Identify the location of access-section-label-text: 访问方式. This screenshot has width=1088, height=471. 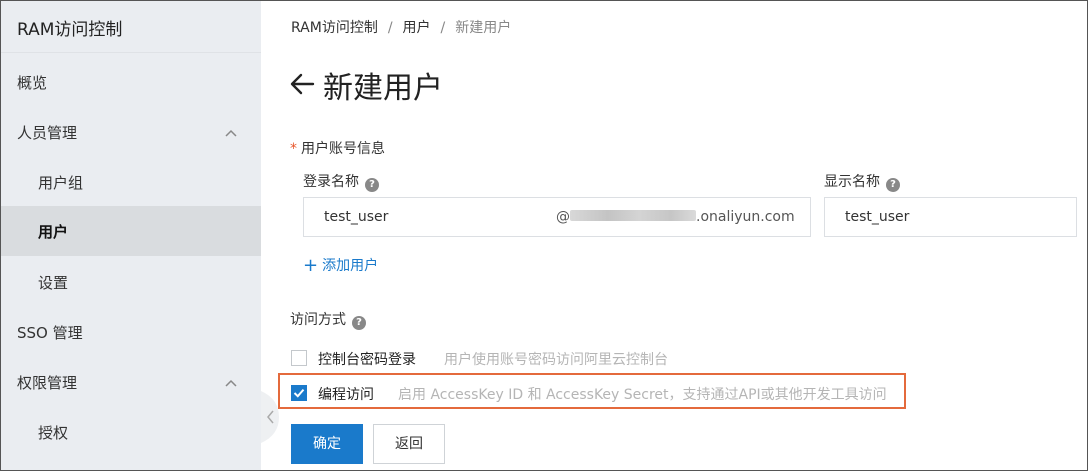
(318, 320).